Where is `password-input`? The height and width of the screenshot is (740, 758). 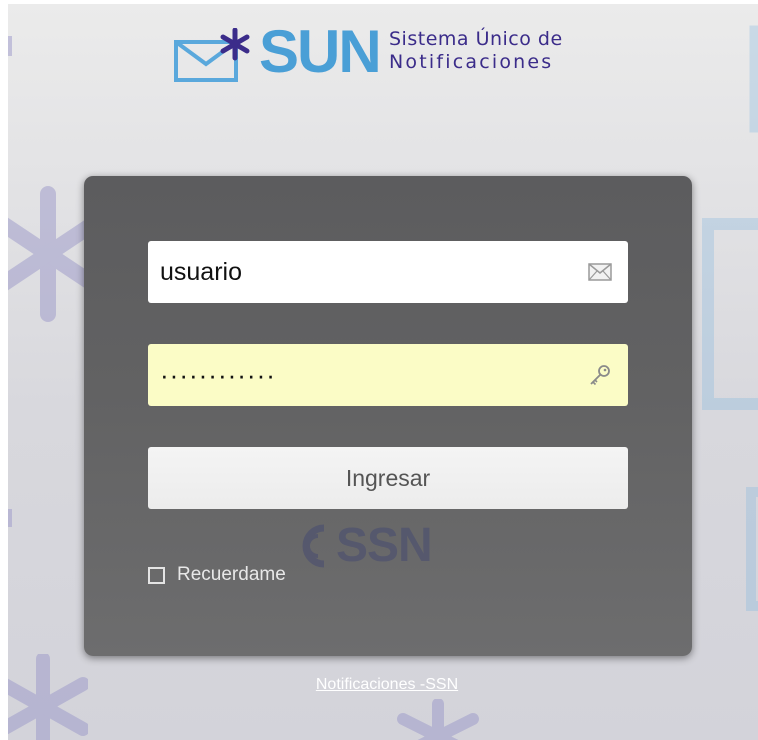 password-input is located at coordinates (373, 375).